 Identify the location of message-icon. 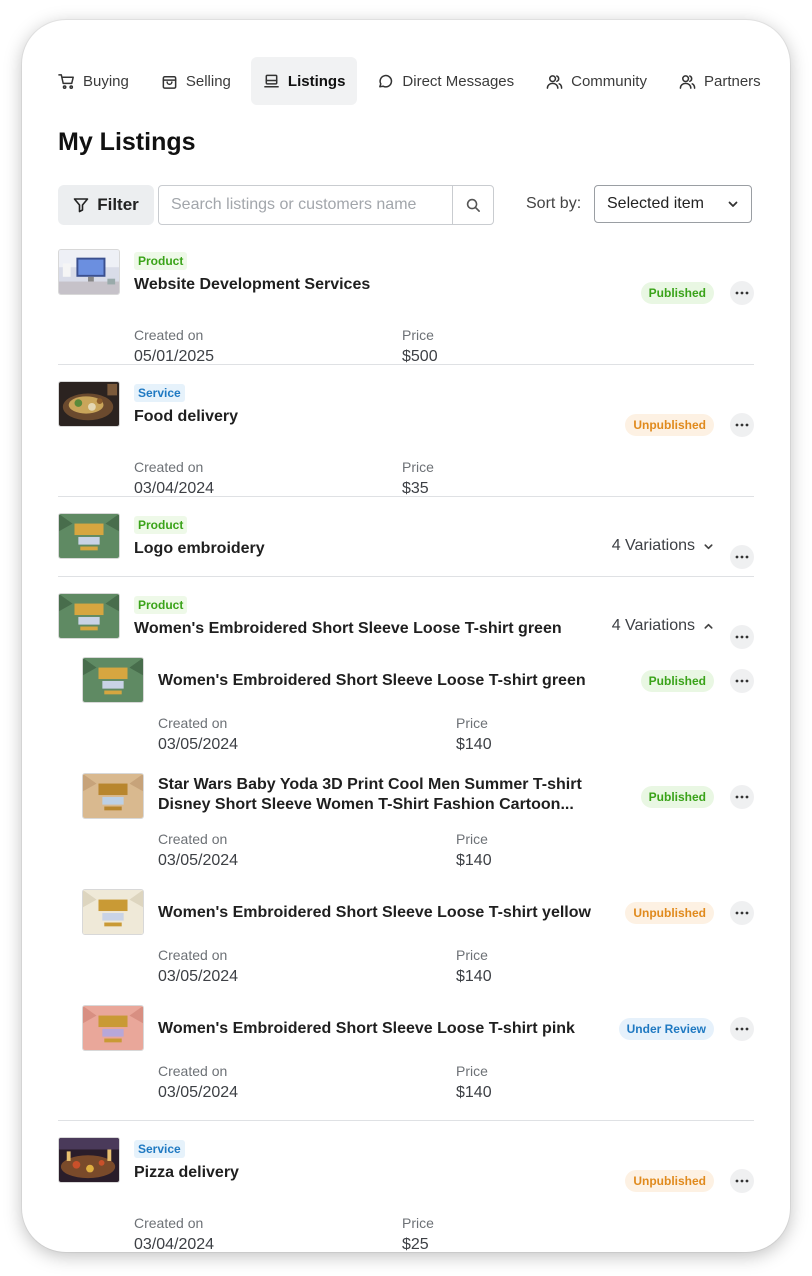
(386, 81).